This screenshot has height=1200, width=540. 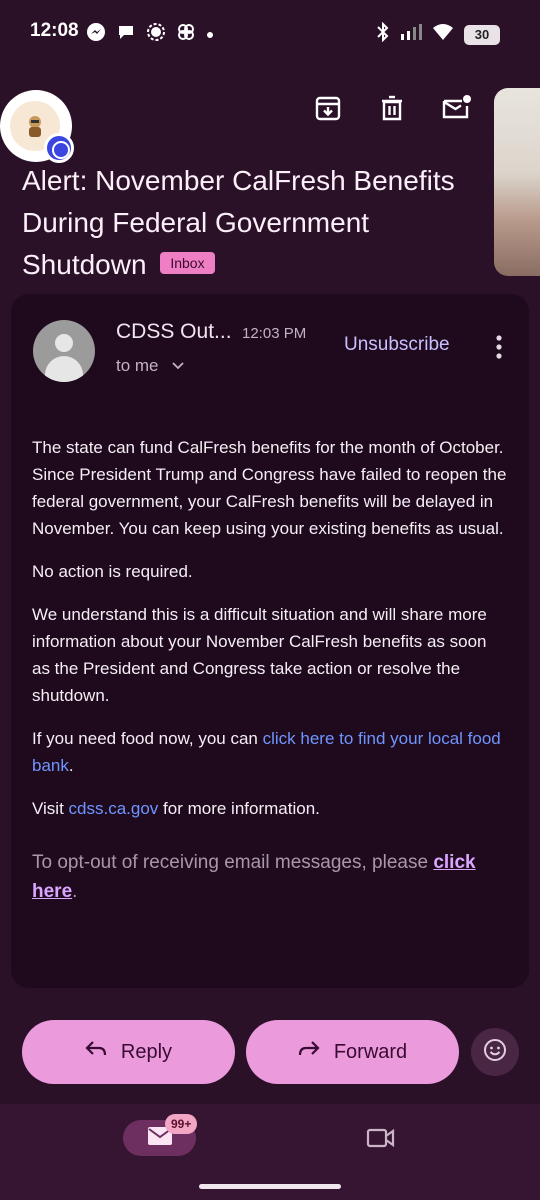 I want to click on visit-prefix: Visit, so click(x=50, y=808).